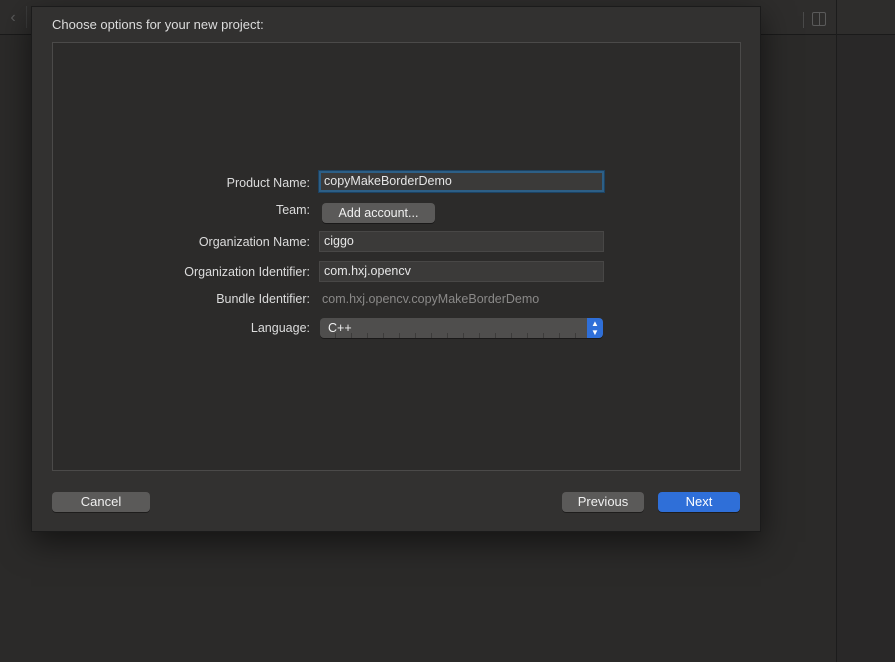 Image resolution: width=895 pixels, height=662 pixels. Describe the element at coordinates (268, 183) in the screenshot. I see `product-name-label: Product Name:` at that location.